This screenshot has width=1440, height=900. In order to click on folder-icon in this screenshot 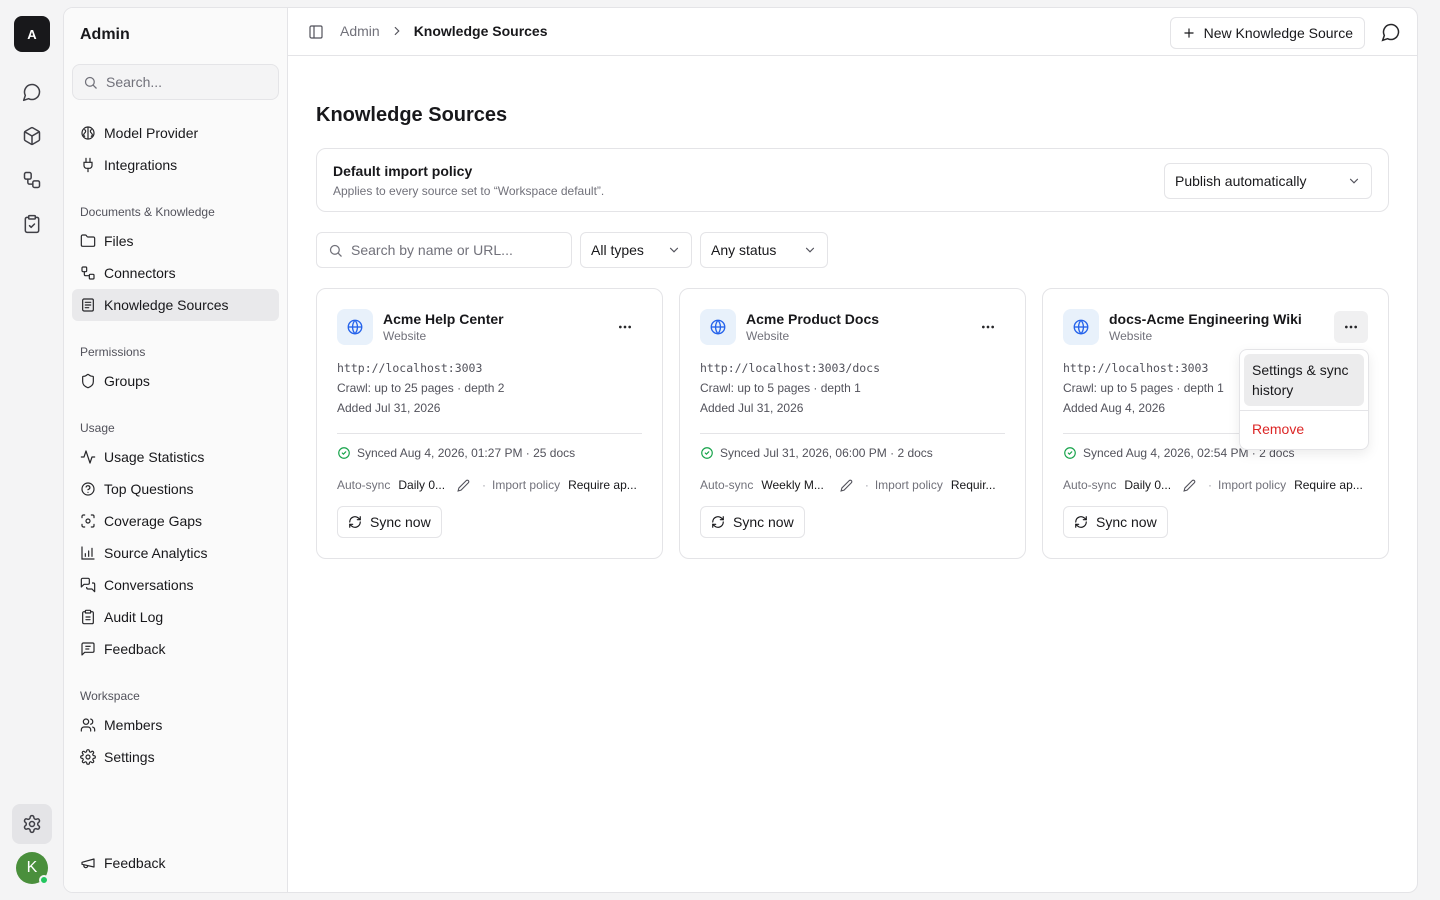, I will do `click(88, 241)`.